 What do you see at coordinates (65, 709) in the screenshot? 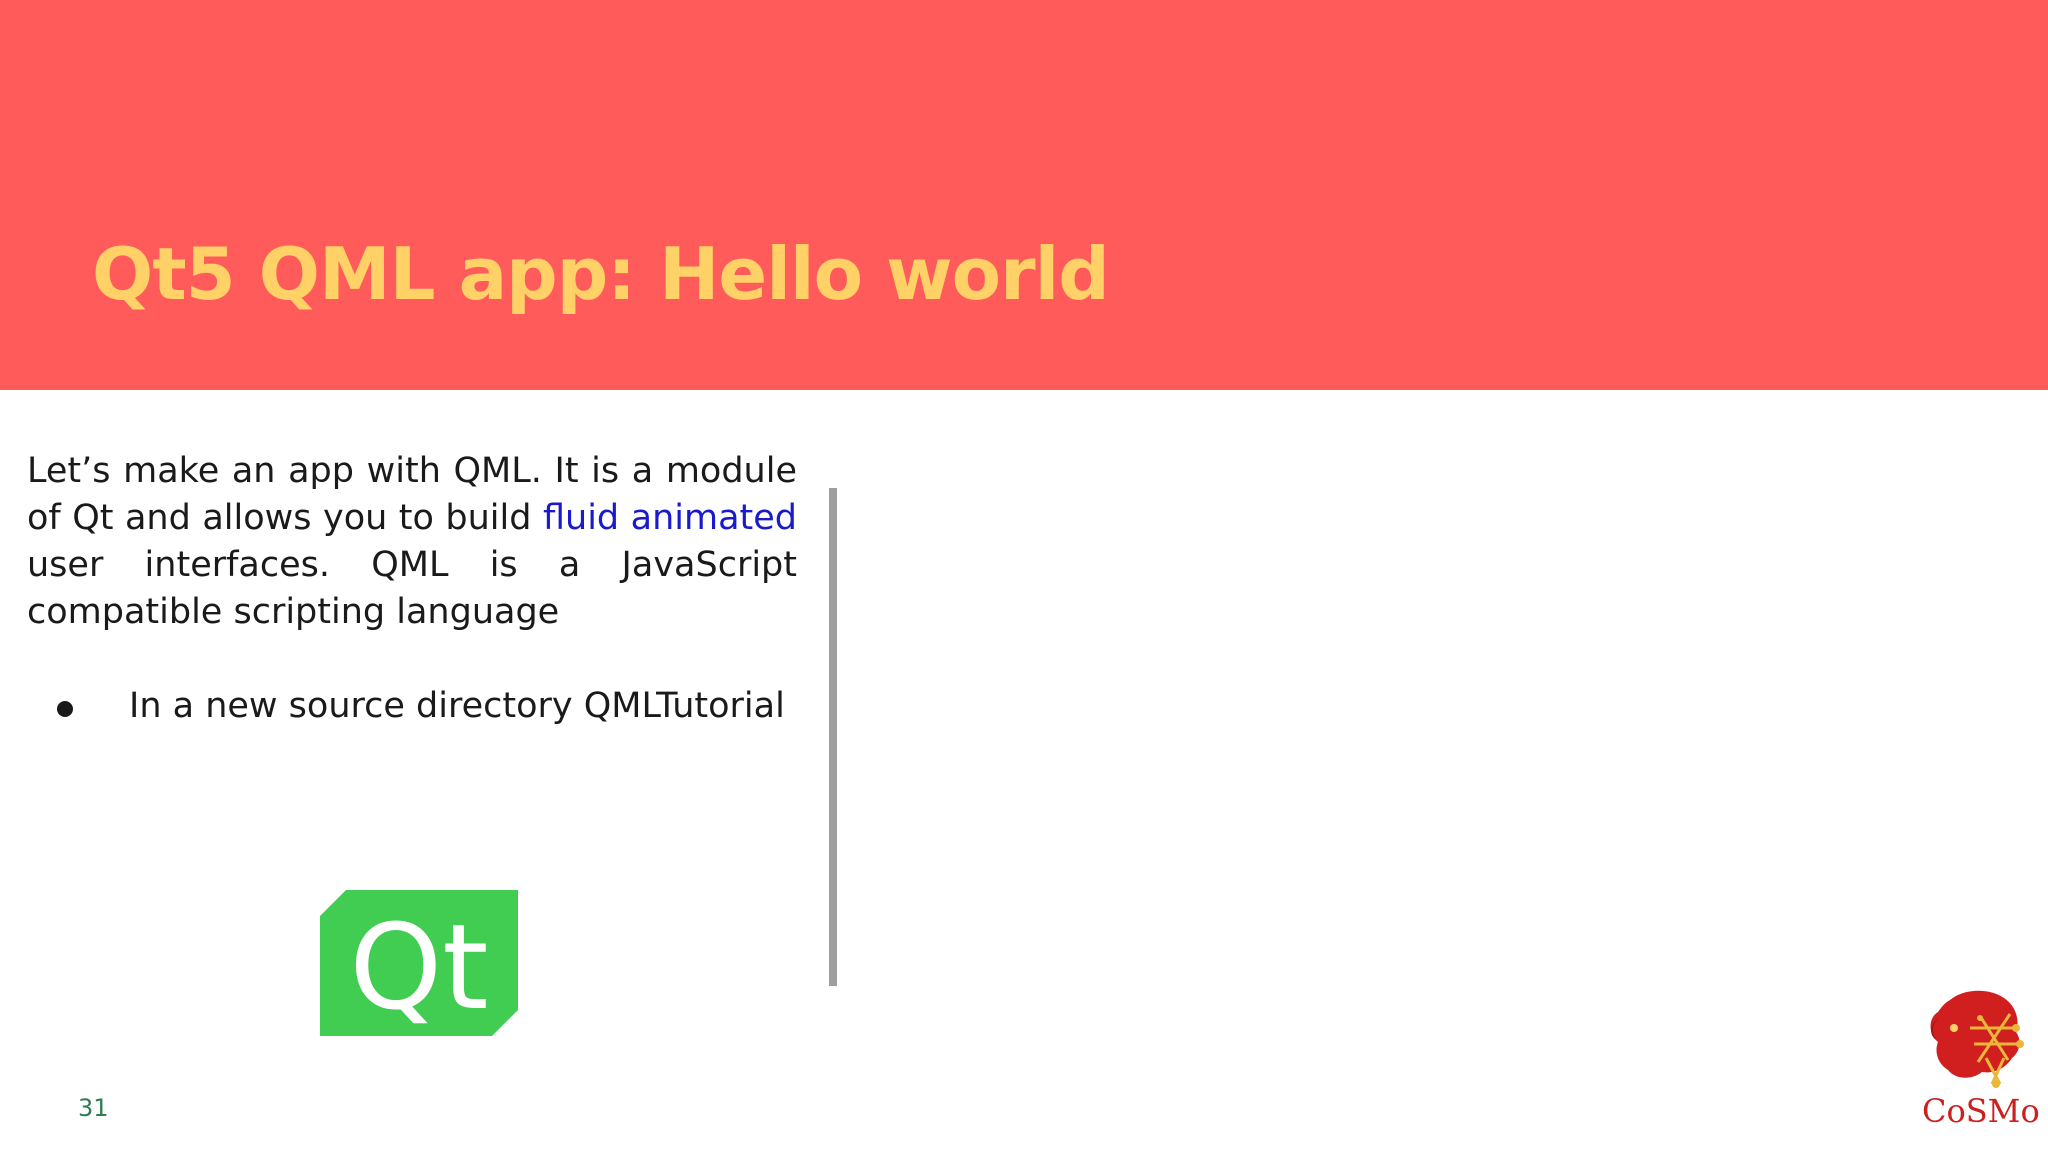
I see `bullet-dot-icon` at bounding box center [65, 709].